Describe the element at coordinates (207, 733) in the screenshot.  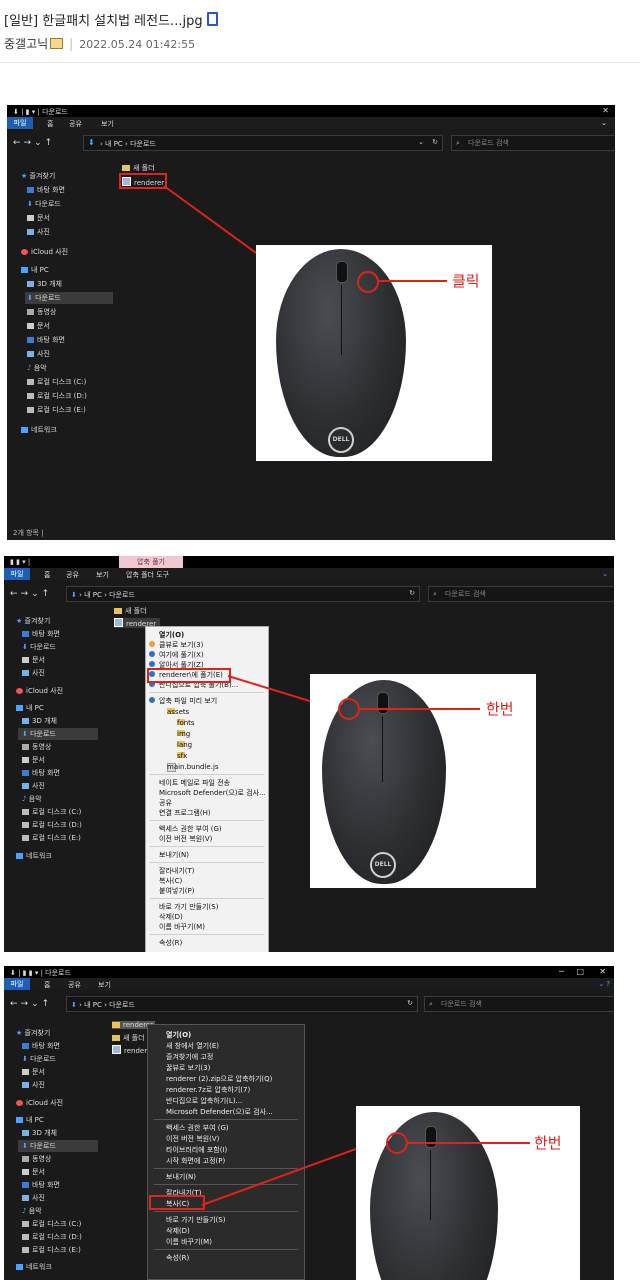
I see `preview-img: img` at that location.